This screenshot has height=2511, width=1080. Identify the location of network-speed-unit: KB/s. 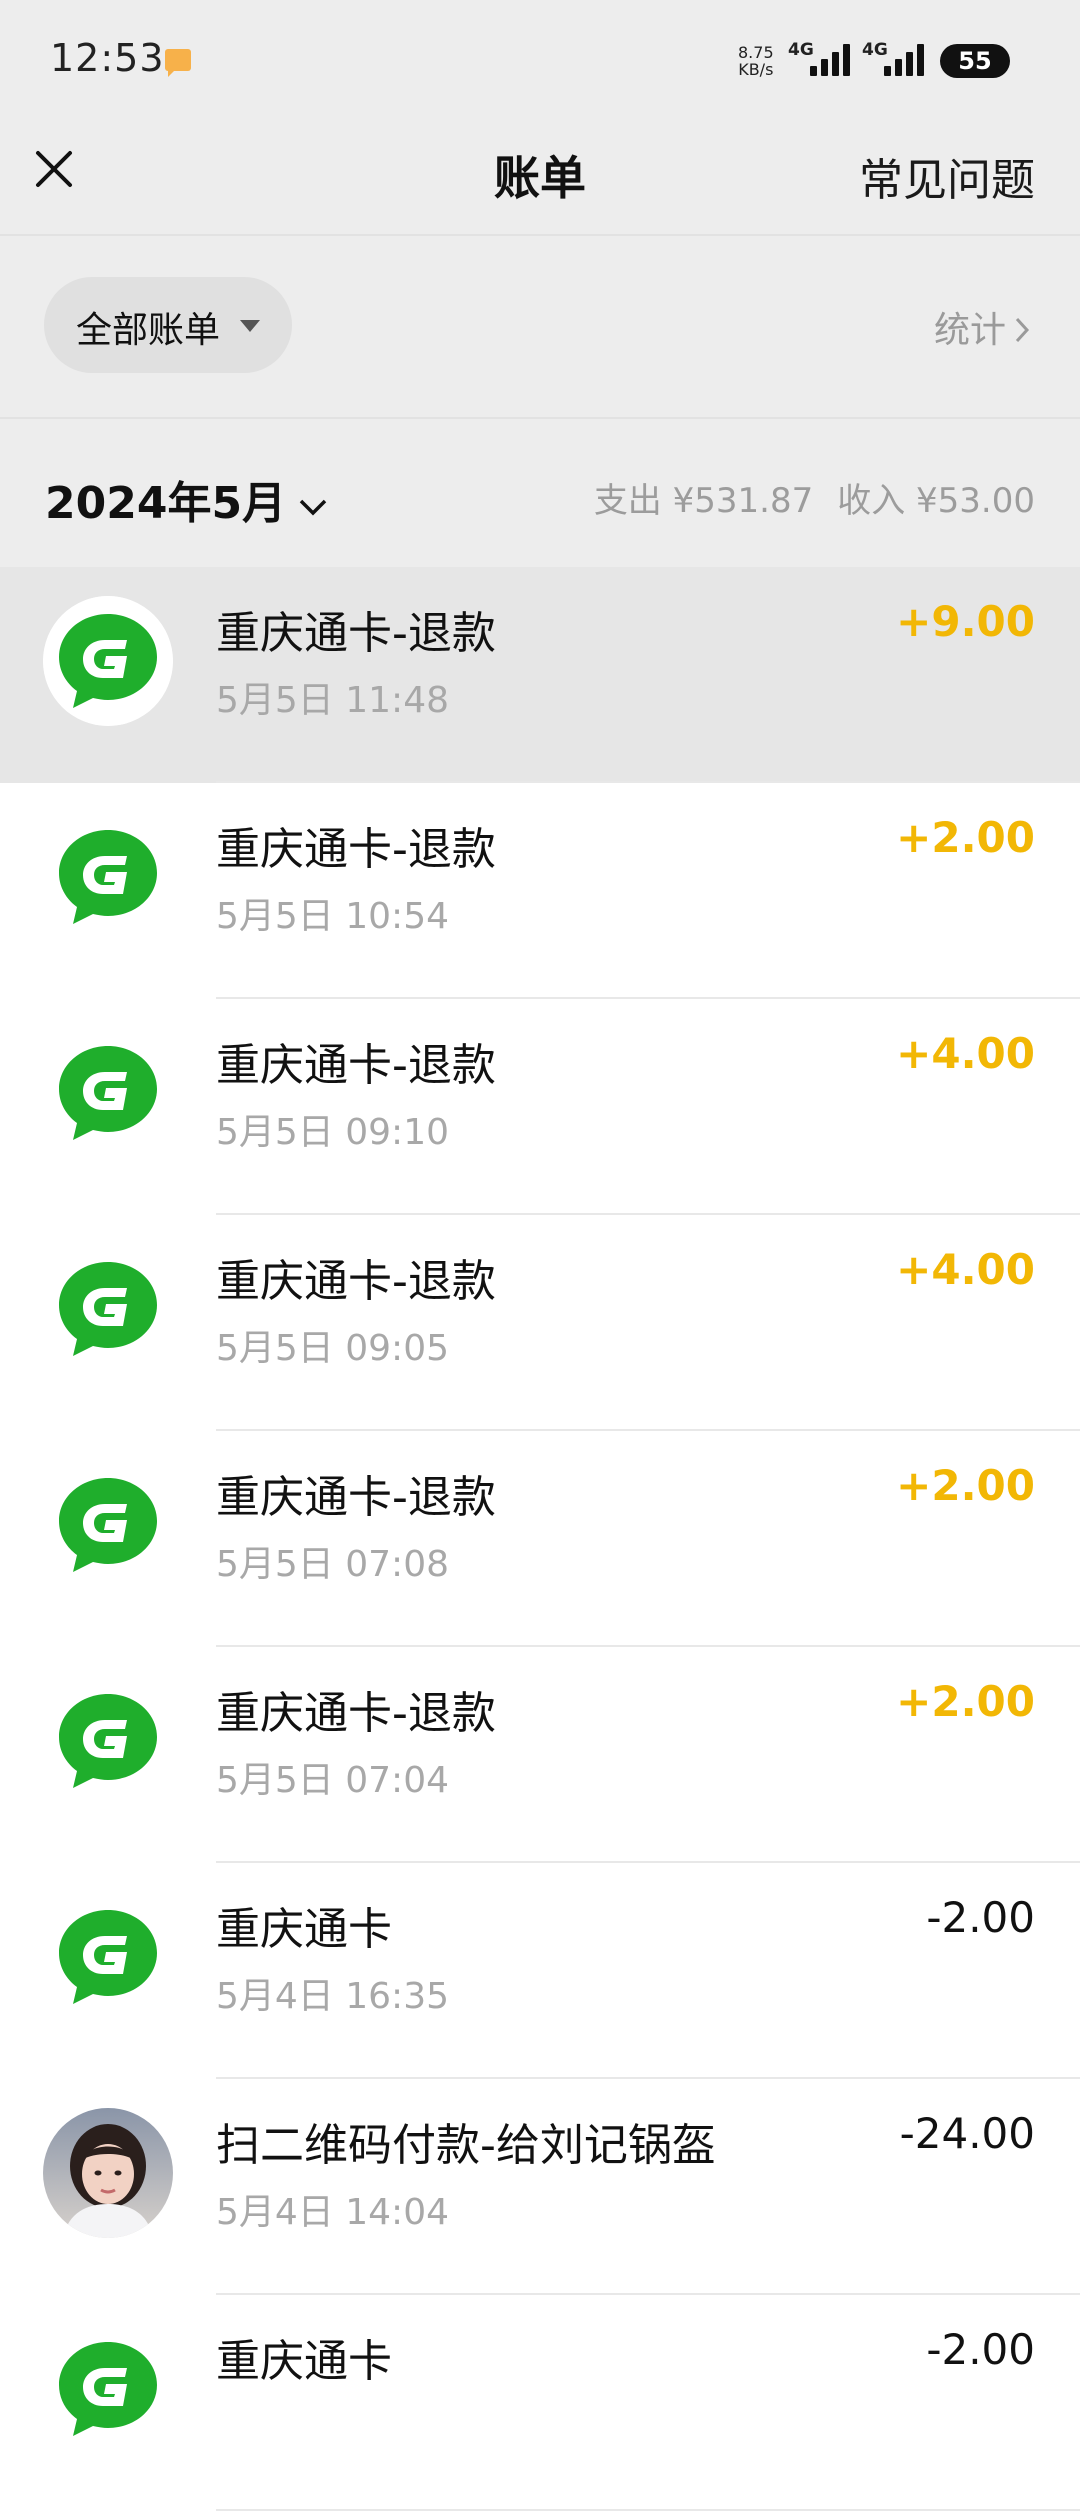
(756, 69).